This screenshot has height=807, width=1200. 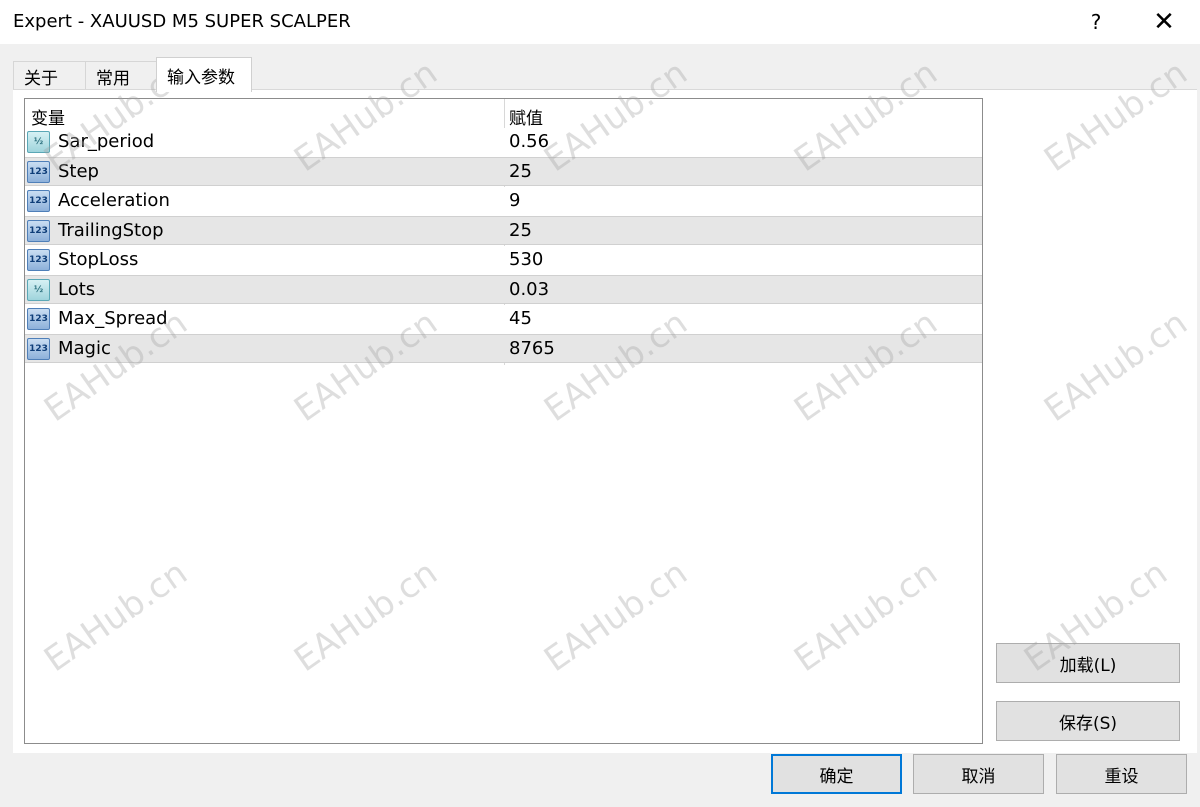 What do you see at coordinates (529, 289) in the screenshot?
I see `parameter-value: 0.03` at bounding box center [529, 289].